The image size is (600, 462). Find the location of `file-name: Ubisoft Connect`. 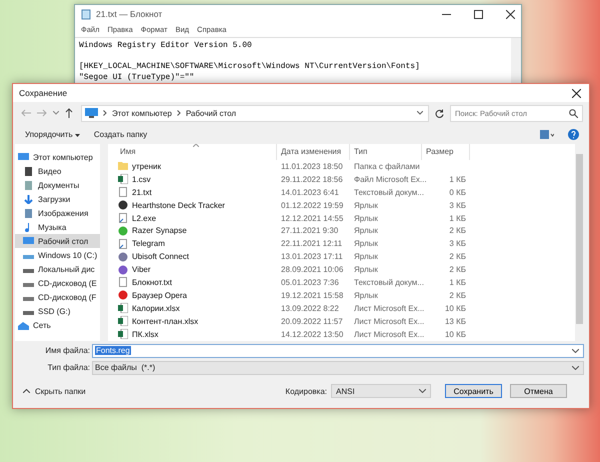

file-name: Ubisoft Connect is located at coordinates (192, 257).